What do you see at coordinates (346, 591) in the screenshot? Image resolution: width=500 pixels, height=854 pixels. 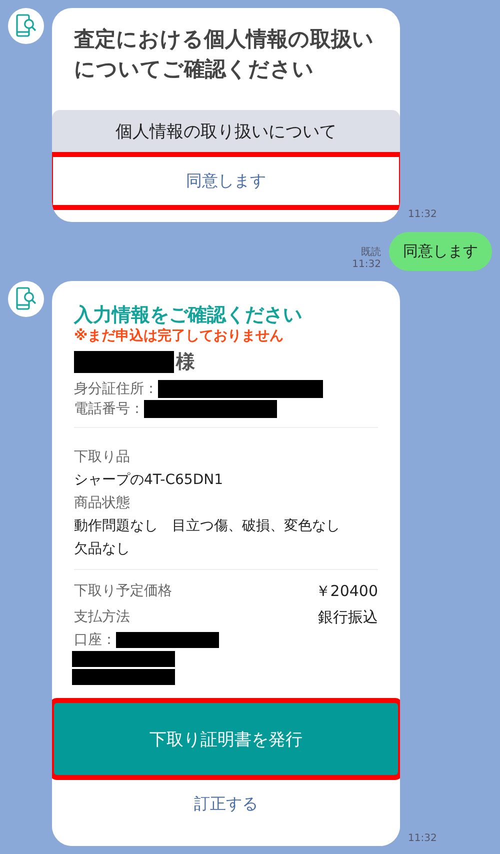 I see `field-value: ￥20400` at bounding box center [346, 591].